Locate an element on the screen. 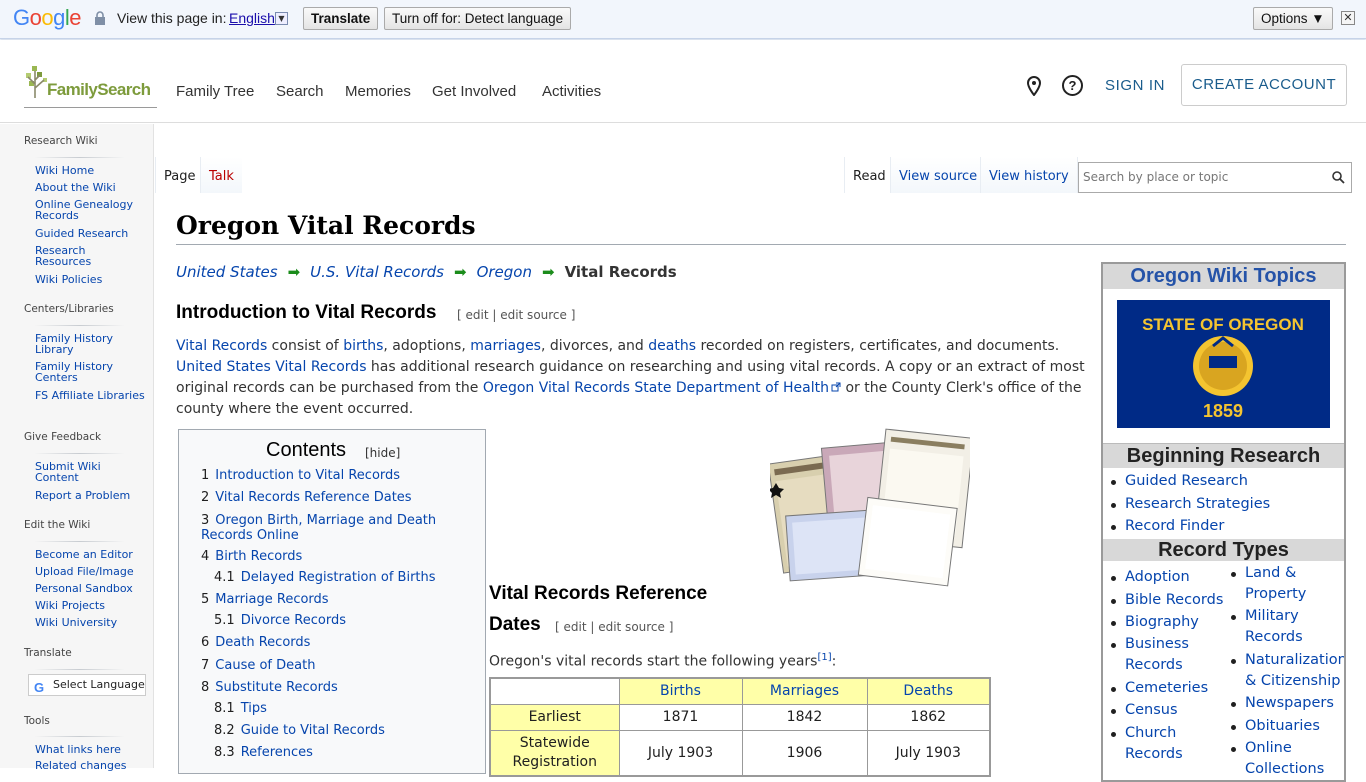  section-heading-reference-dates: Vital Records Reference is located at coordinates (598, 593).